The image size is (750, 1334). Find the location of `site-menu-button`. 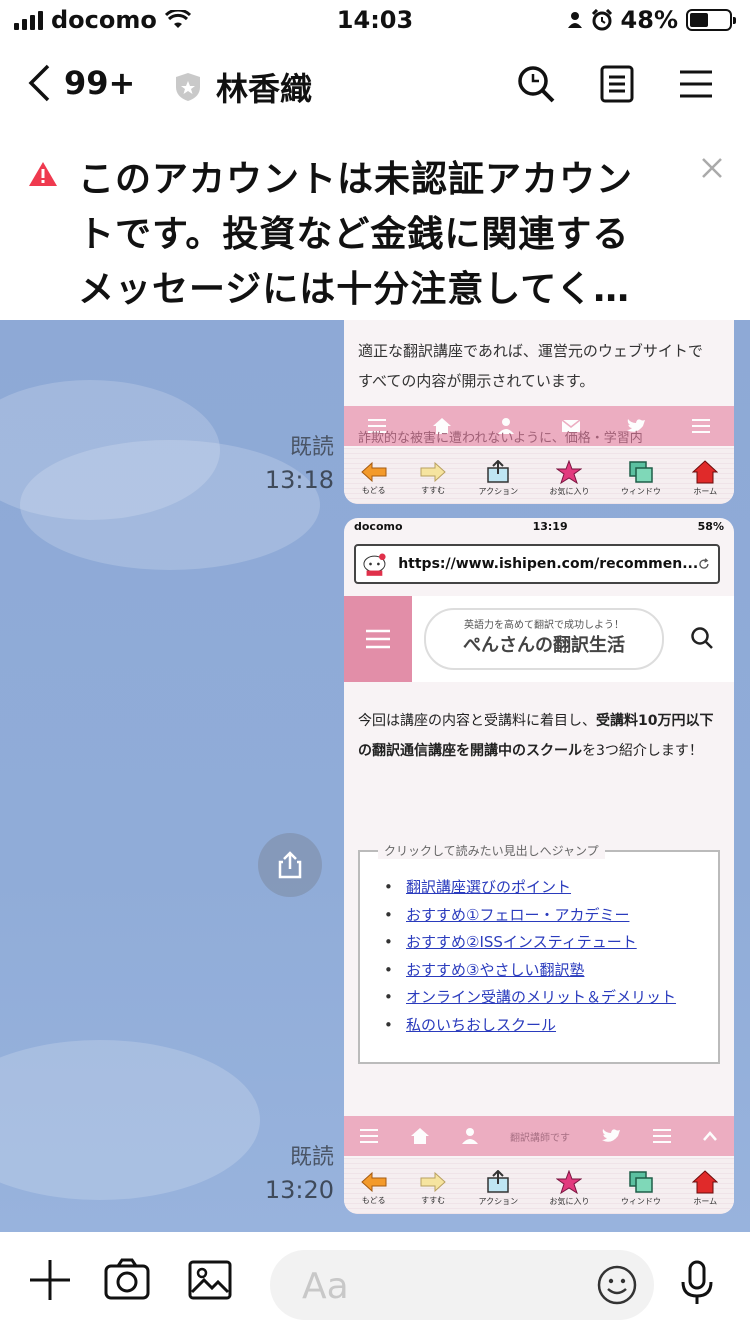

site-menu-button is located at coordinates (378, 639).